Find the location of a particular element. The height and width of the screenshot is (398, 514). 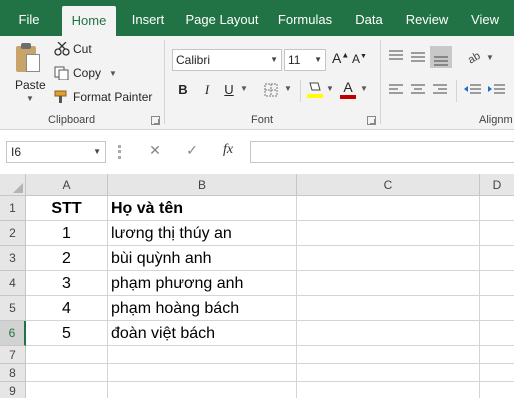

cell-b2: lương thị thúy an is located at coordinates (202, 233).